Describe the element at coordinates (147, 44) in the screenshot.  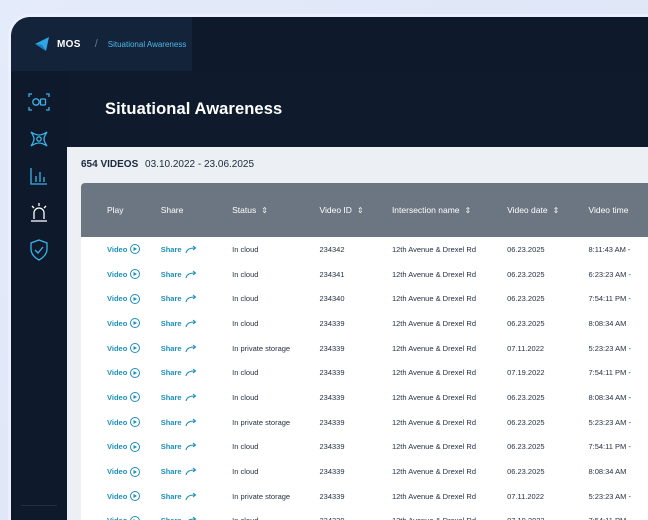
I see `breadcrumb-current: Situational Awareness` at that location.